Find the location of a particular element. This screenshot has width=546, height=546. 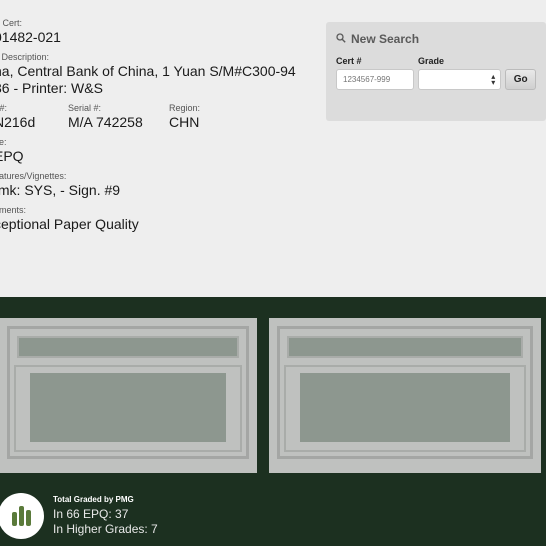

new-search-title: New Search is located at coordinates (385, 39).